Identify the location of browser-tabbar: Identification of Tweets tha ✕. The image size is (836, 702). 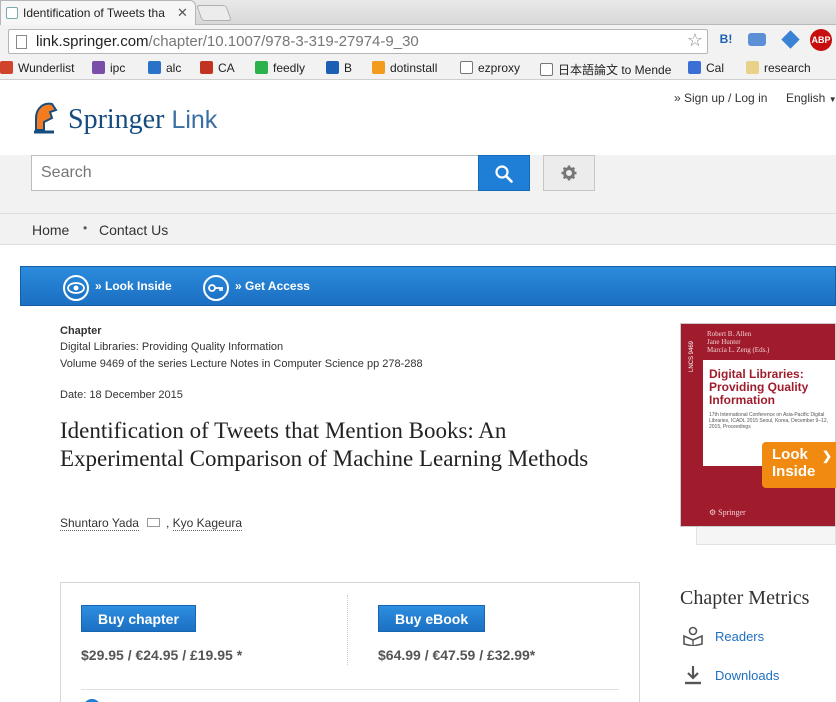
(418, 12).